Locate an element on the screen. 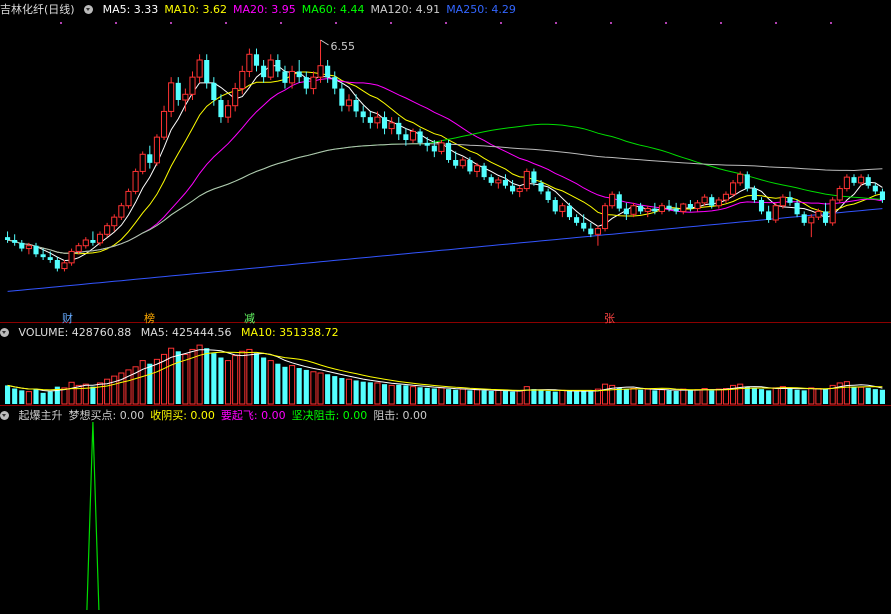  high-pointer is located at coordinates (324, 42).